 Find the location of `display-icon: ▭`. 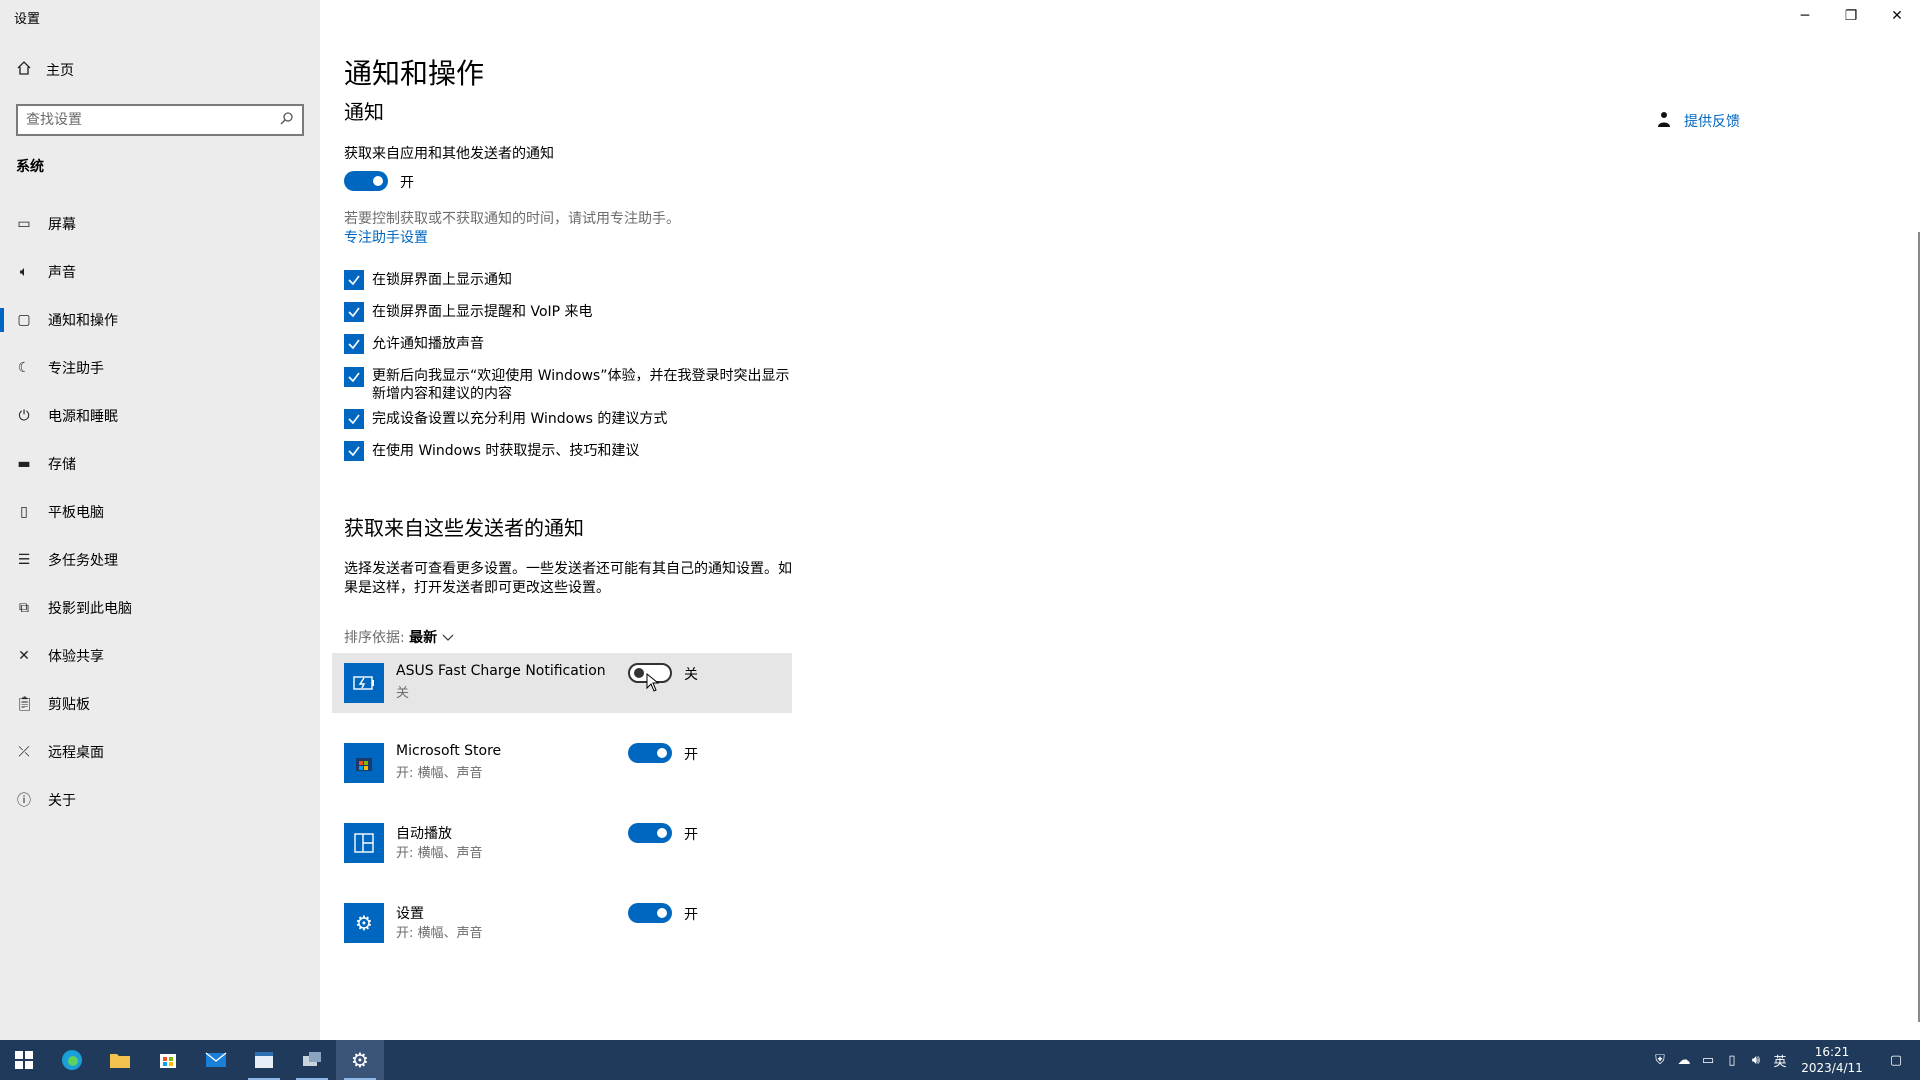

display-icon: ▭ is located at coordinates (24, 224).